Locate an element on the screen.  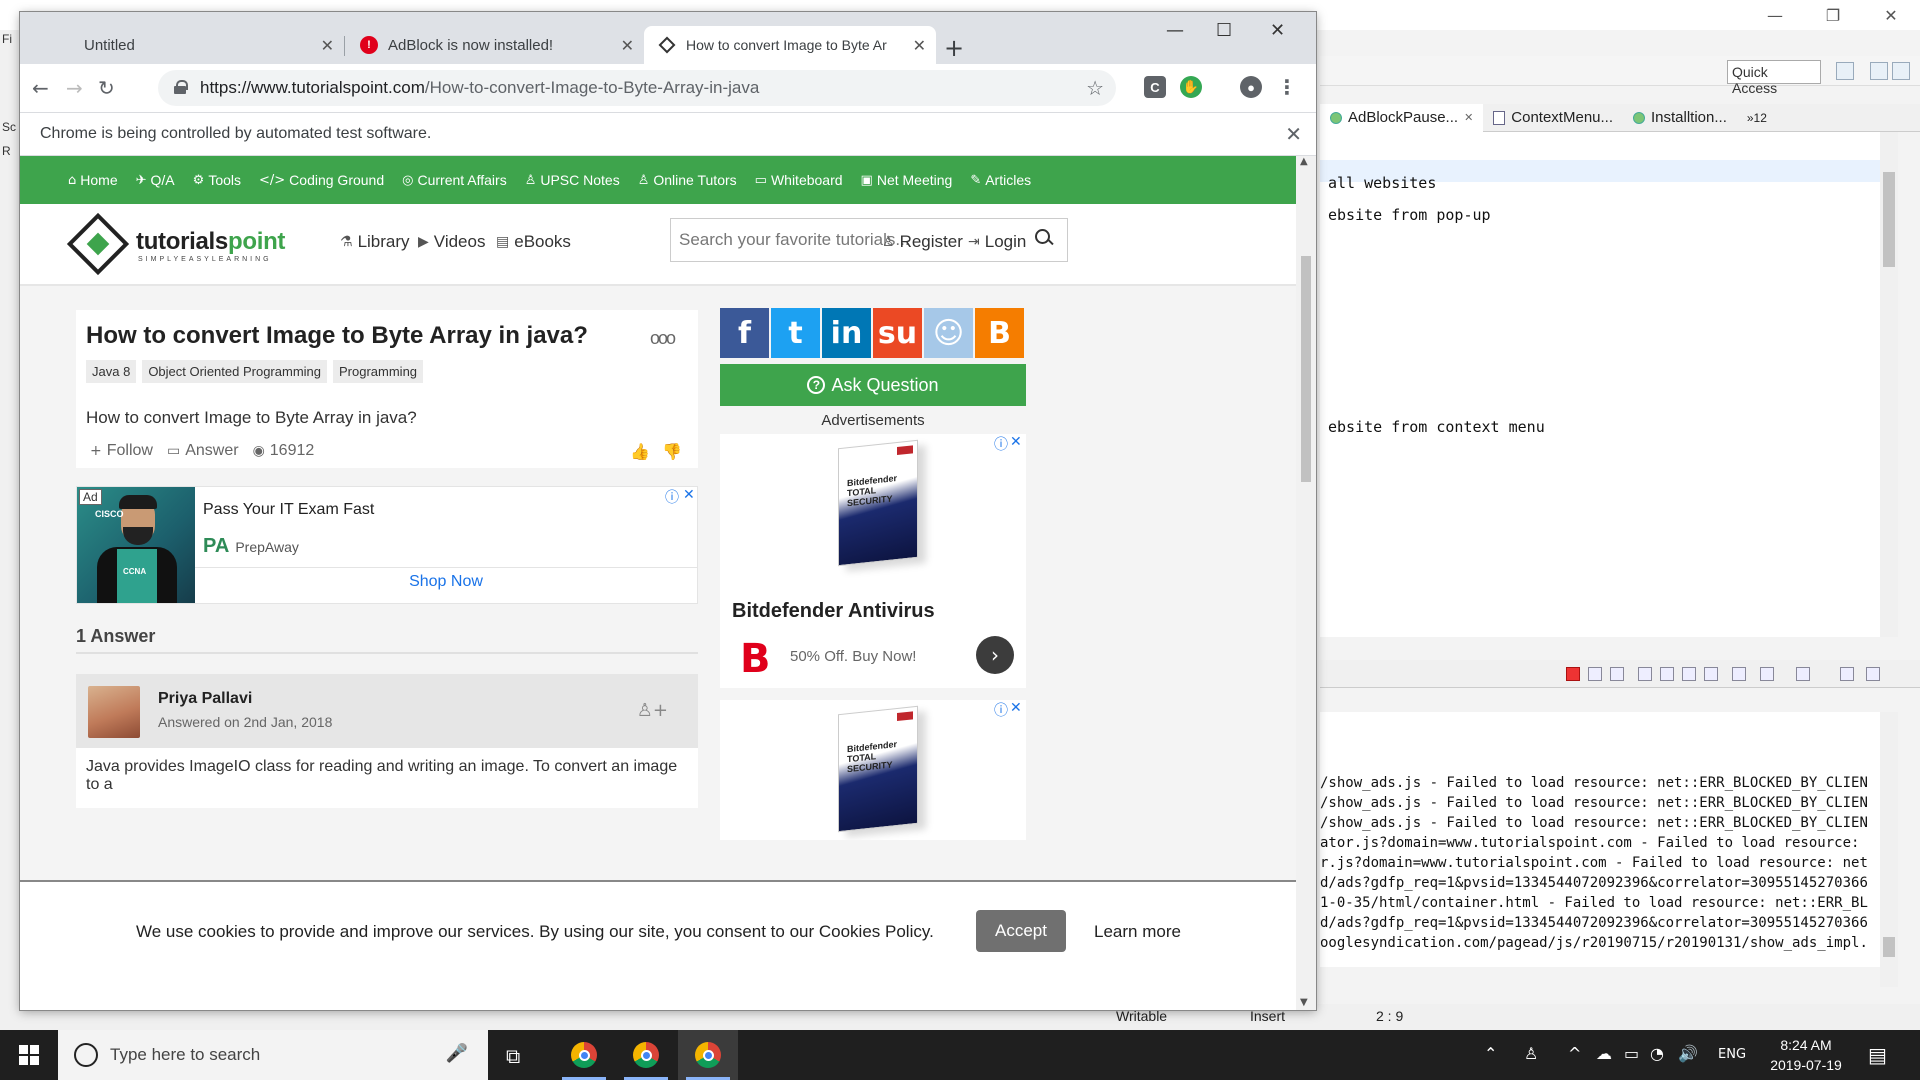
profile-icon: ● is located at coordinates (1251, 87).